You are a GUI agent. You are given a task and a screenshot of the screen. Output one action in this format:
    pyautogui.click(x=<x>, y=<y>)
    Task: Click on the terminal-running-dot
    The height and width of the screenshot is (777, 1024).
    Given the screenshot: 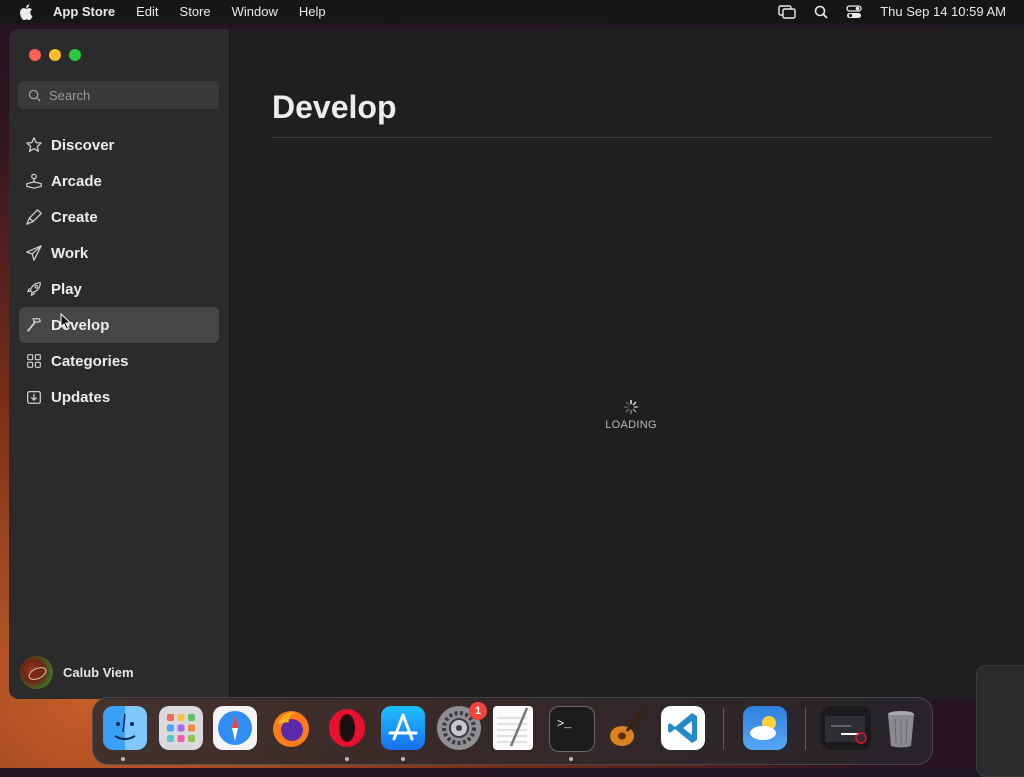 What is the action you would take?
    pyautogui.click(x=571, y=759)
    